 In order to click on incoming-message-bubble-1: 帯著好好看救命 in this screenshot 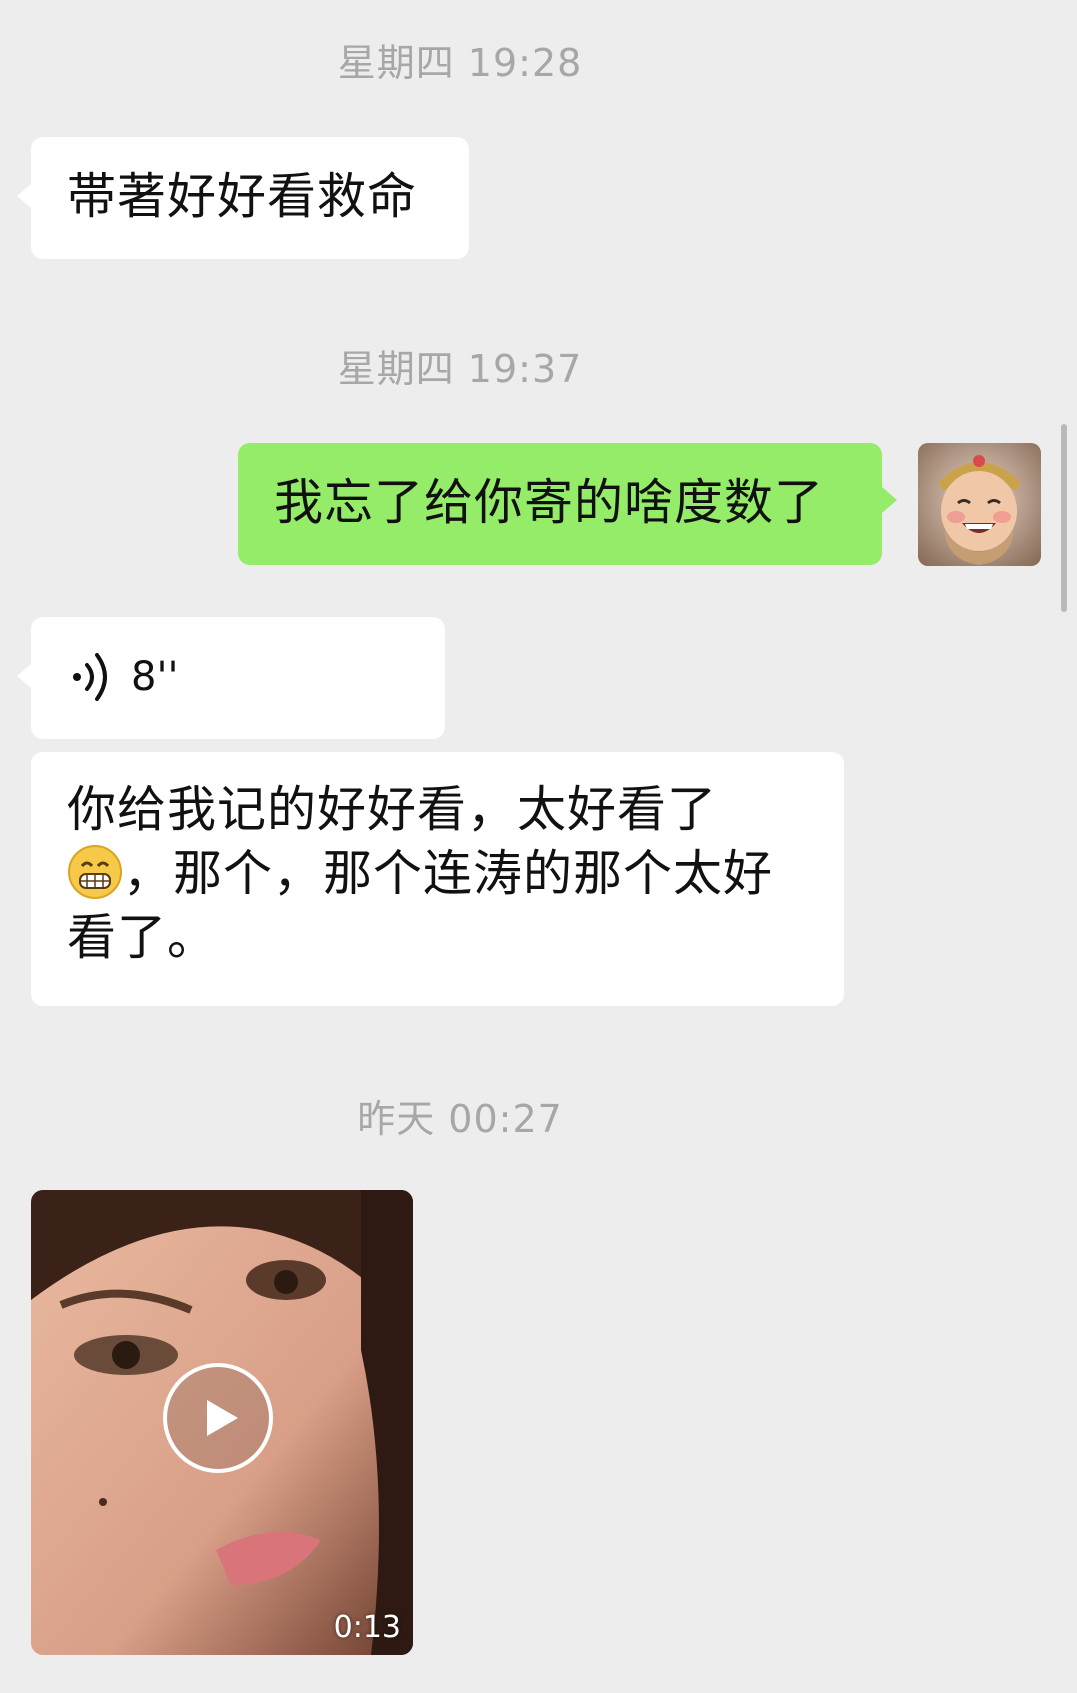, I will do `click(243, 198)`.